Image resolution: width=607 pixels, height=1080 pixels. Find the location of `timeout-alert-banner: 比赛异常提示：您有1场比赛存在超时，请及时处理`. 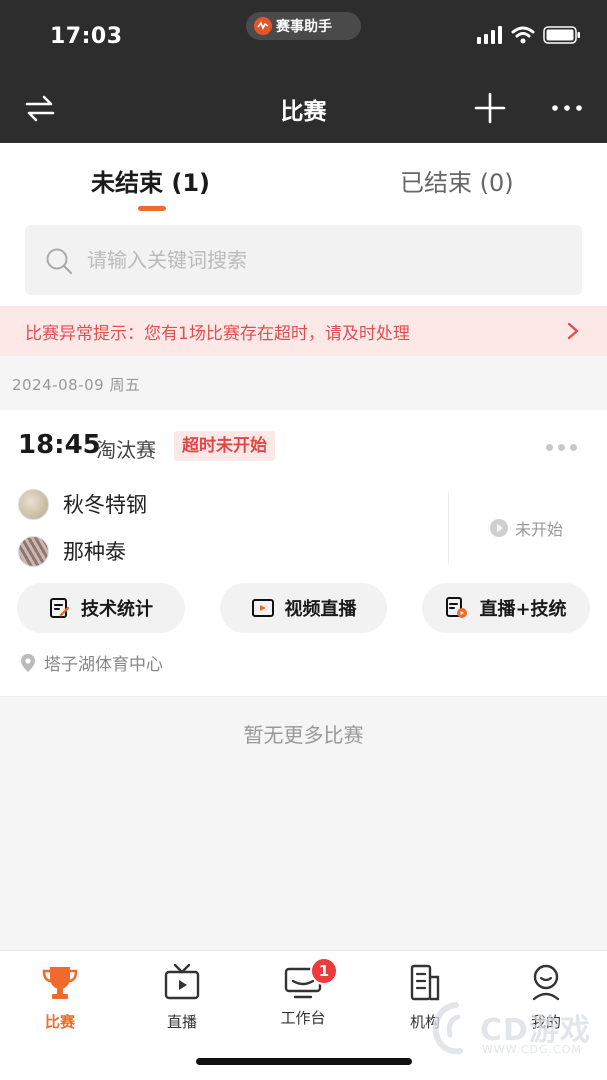

timeout-alert-banner: 比赛异常提示：您有1场比赛存在超时，请及时处理 is located at coordinates (303, 331).